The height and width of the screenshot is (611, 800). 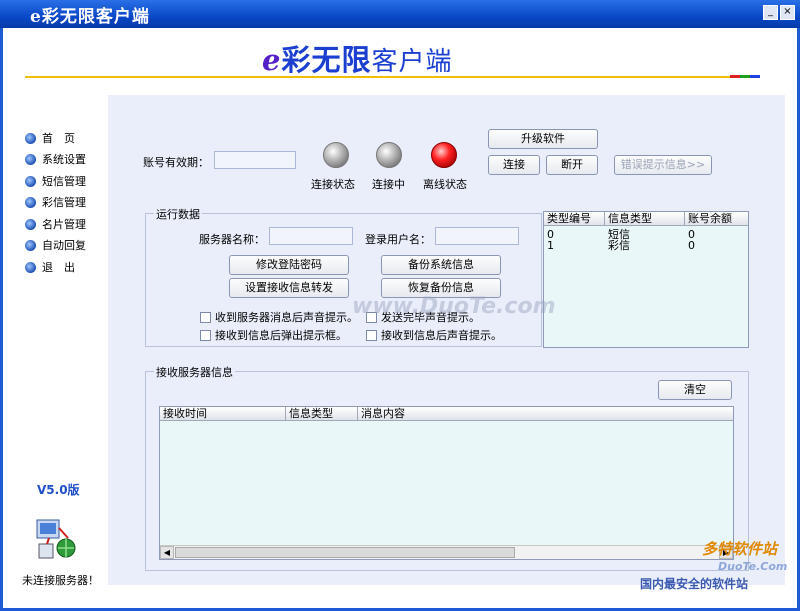 I want to click on table-header: 类型编号 信息类型 账号余额, so click(x=646, y=219).